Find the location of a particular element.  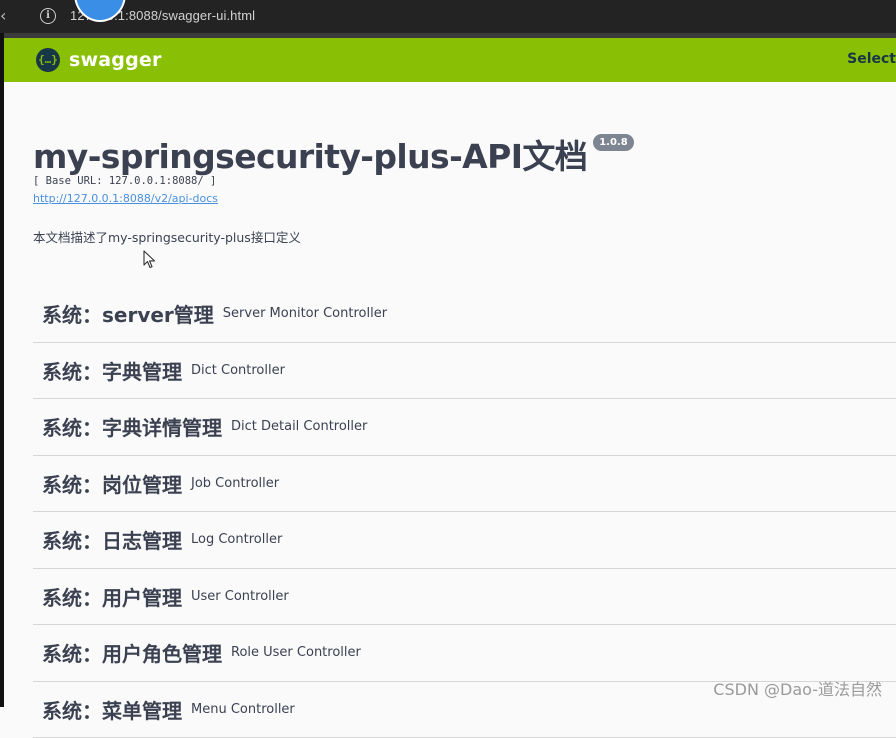

tag-controller: User Controller is located at coordinates (240, 596).